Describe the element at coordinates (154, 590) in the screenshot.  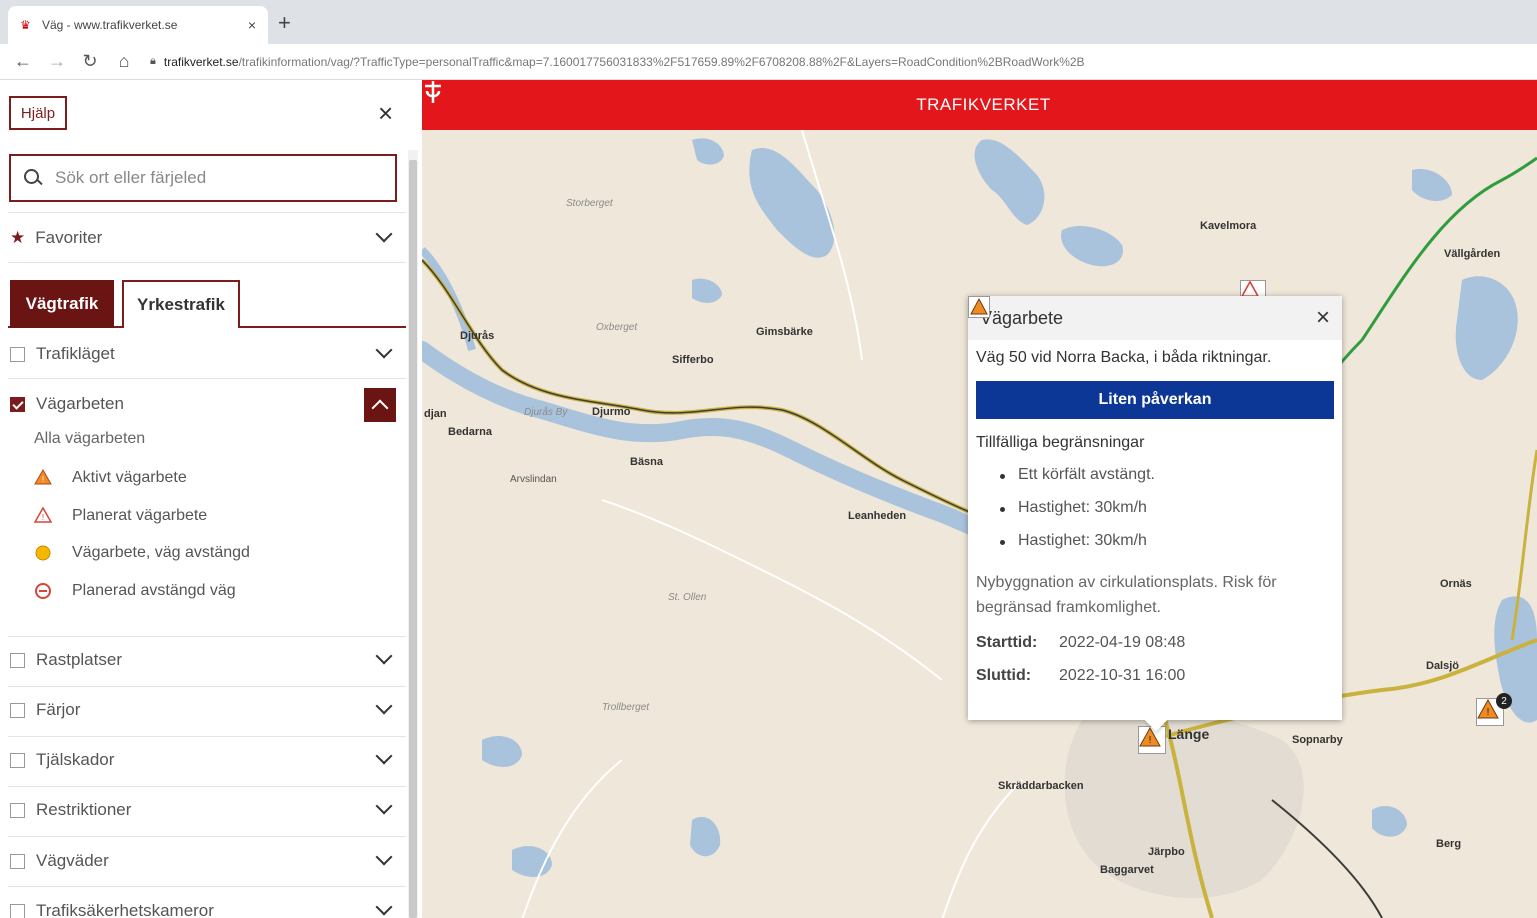
I see `legend-label: Planerad avstängd väg` at that location.